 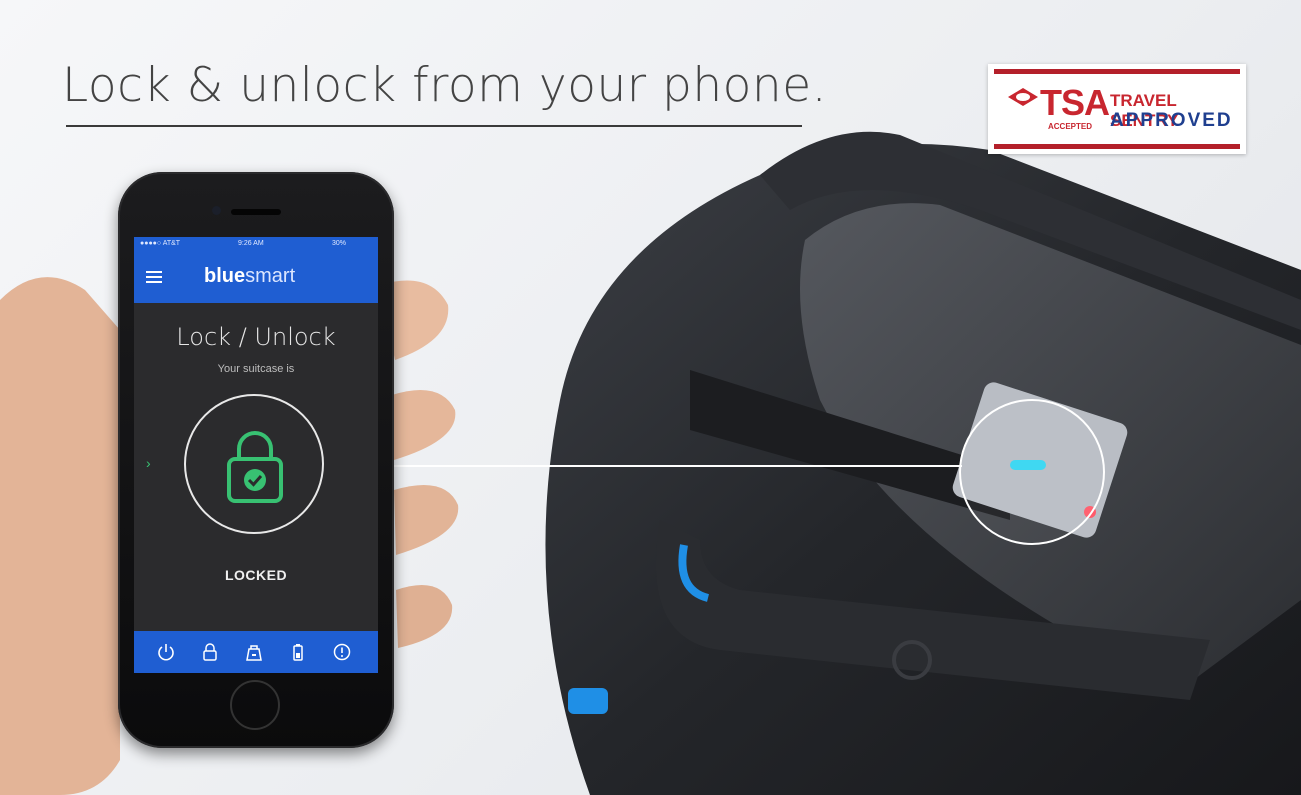 I want to click on alert-icon, so click(x=342, y=652).